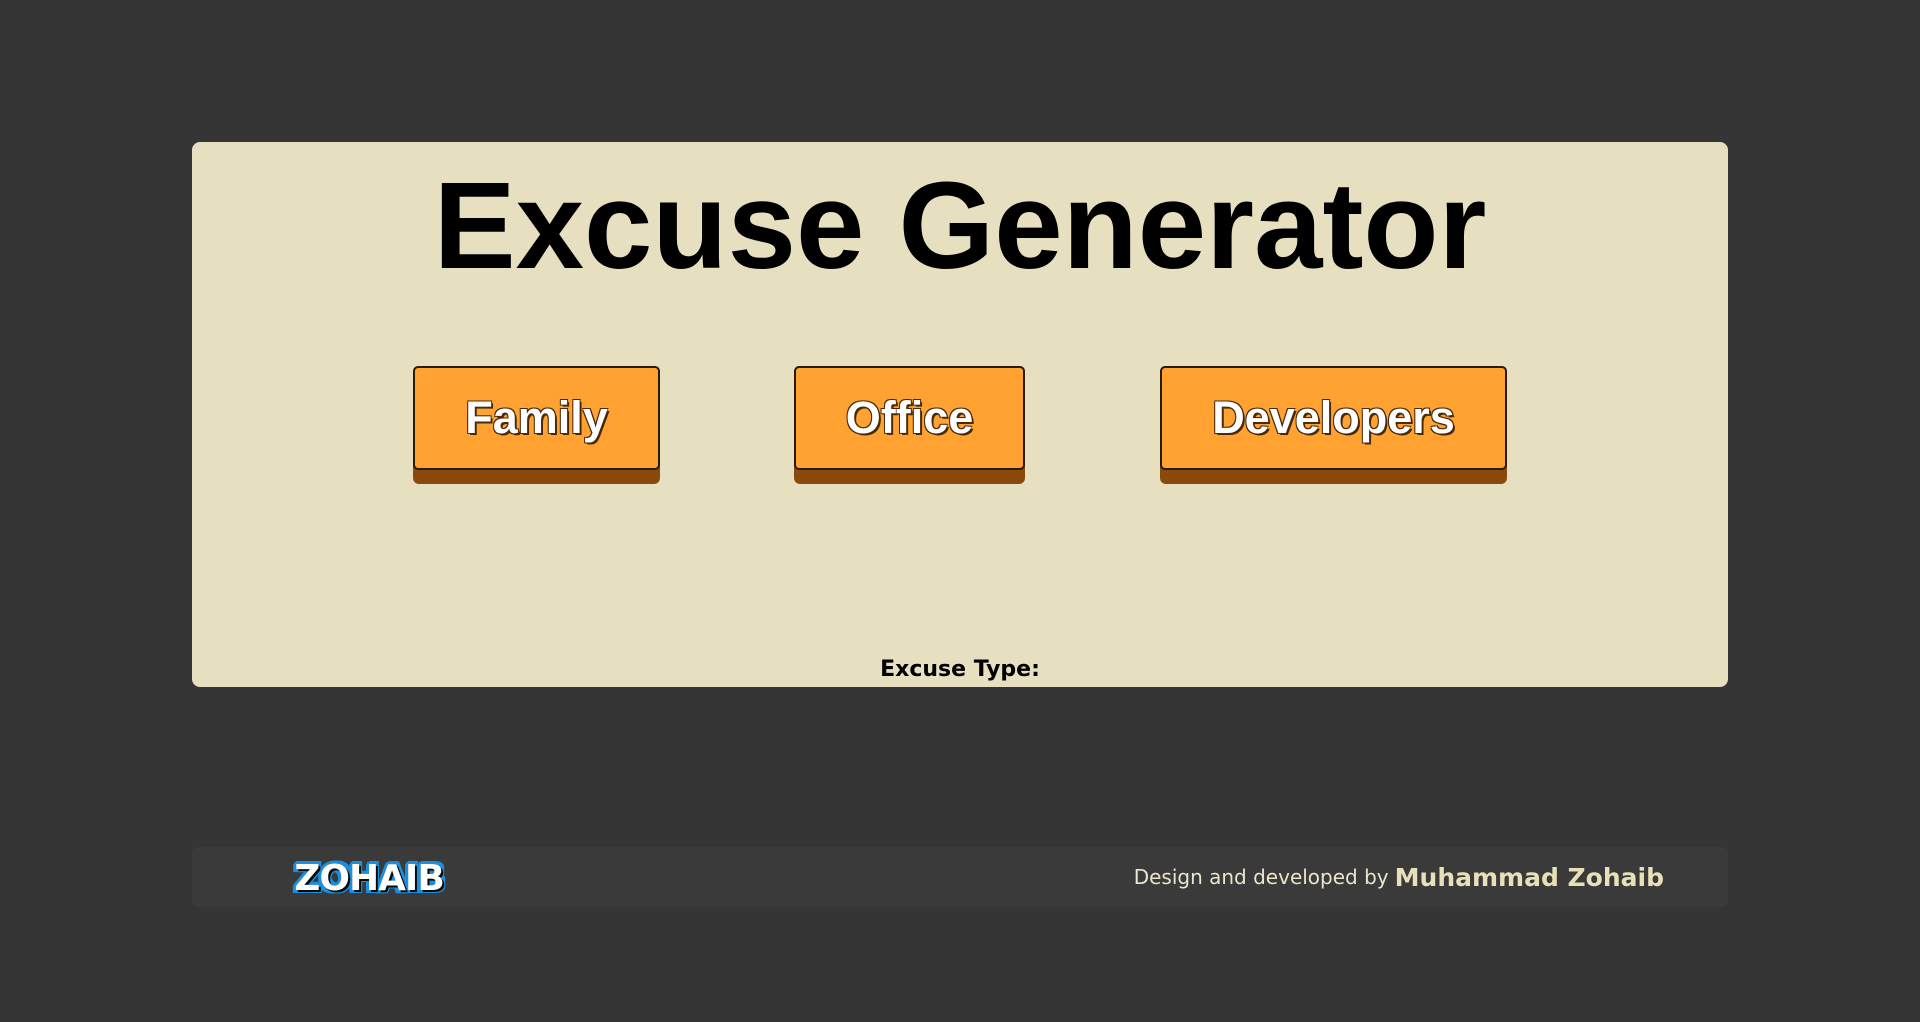 The image size is (1920, 1022). I want to click on credit-prefix: Design and developed by, so click(1261, 877).